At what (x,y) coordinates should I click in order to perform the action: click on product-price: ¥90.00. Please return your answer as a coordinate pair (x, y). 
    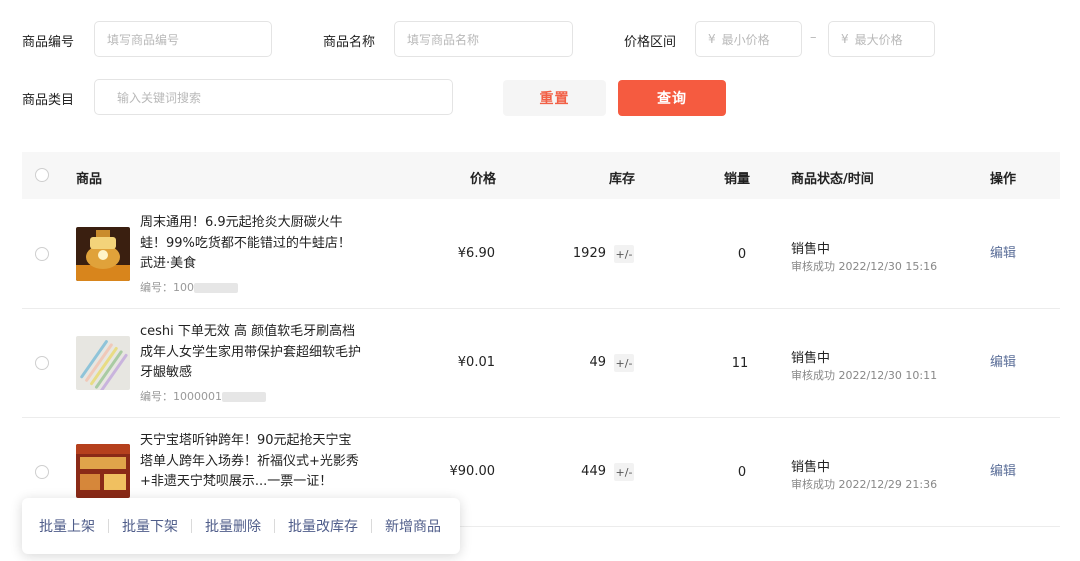
    Looking at the image, I should click on (472, 471).